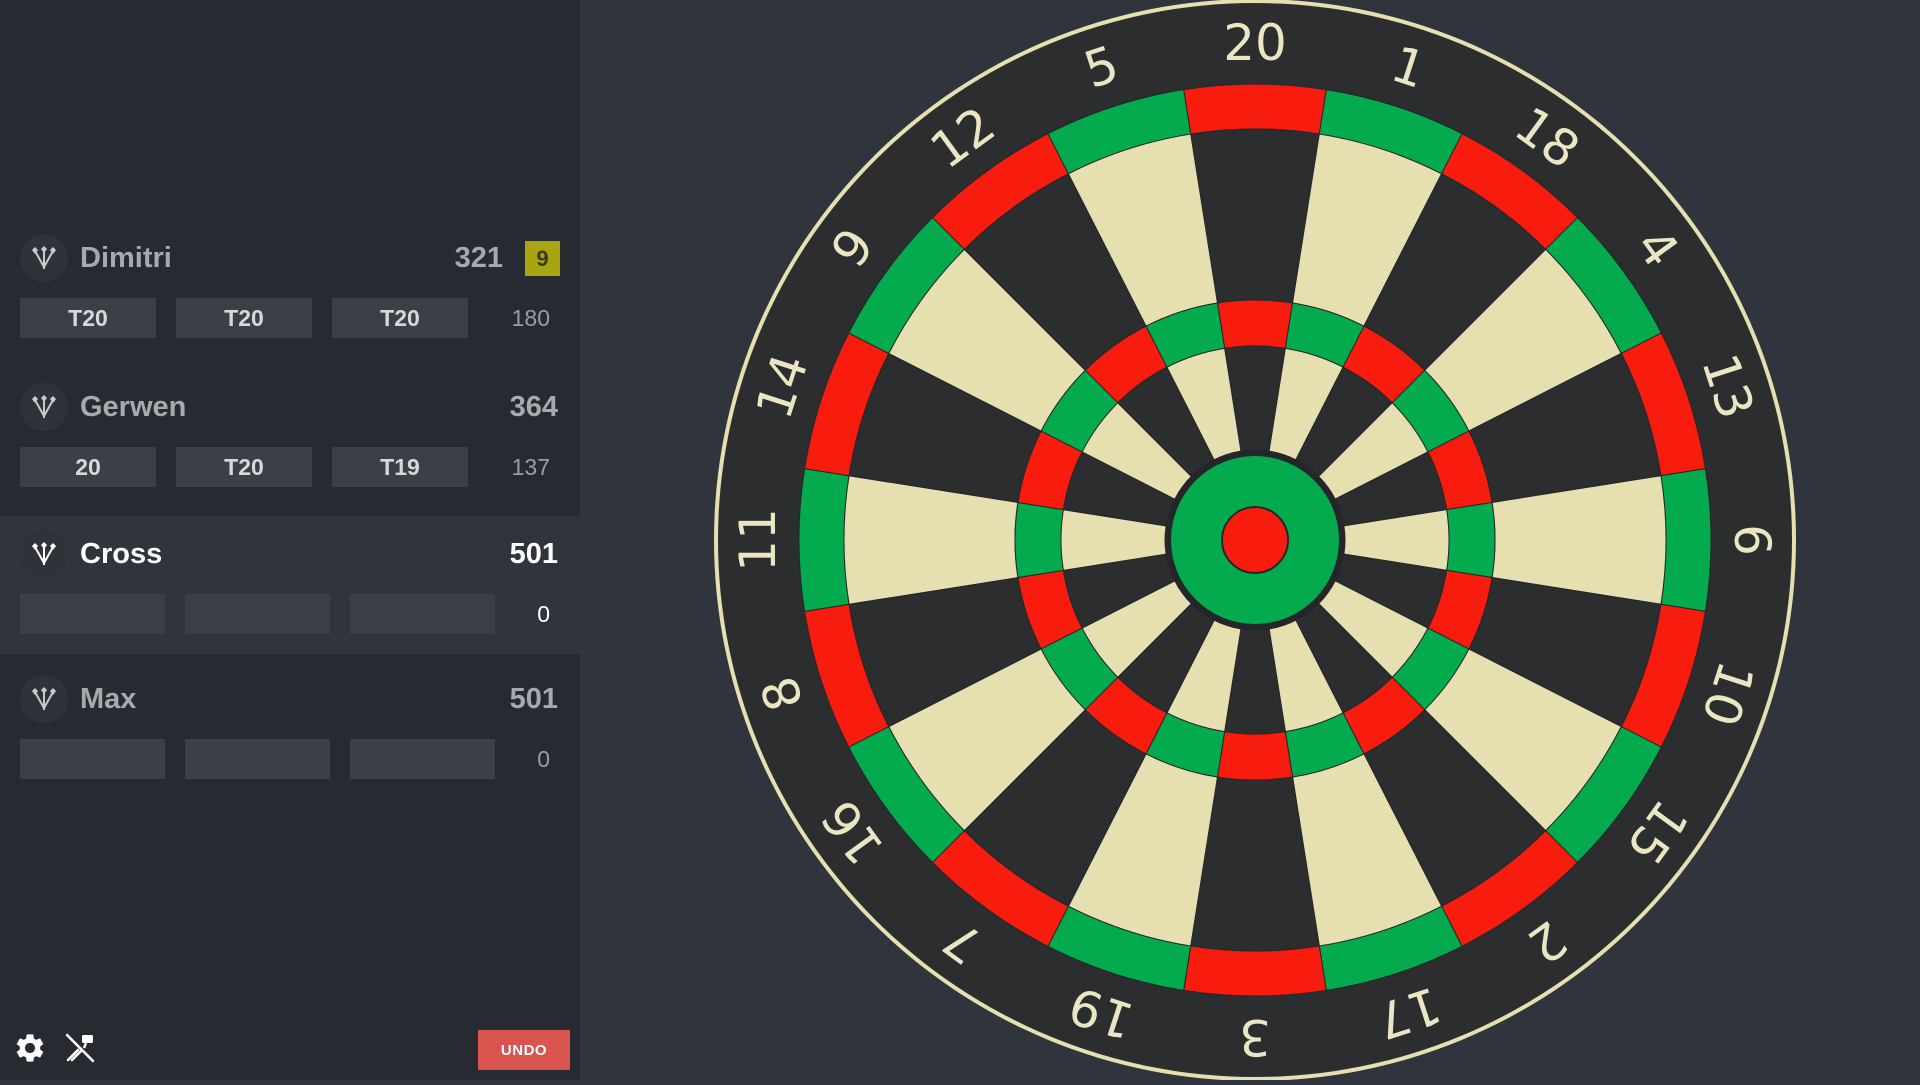 The width and height of the screenshot is (1920, 1085). I want to click on player-name: Max, so click(108, 699).